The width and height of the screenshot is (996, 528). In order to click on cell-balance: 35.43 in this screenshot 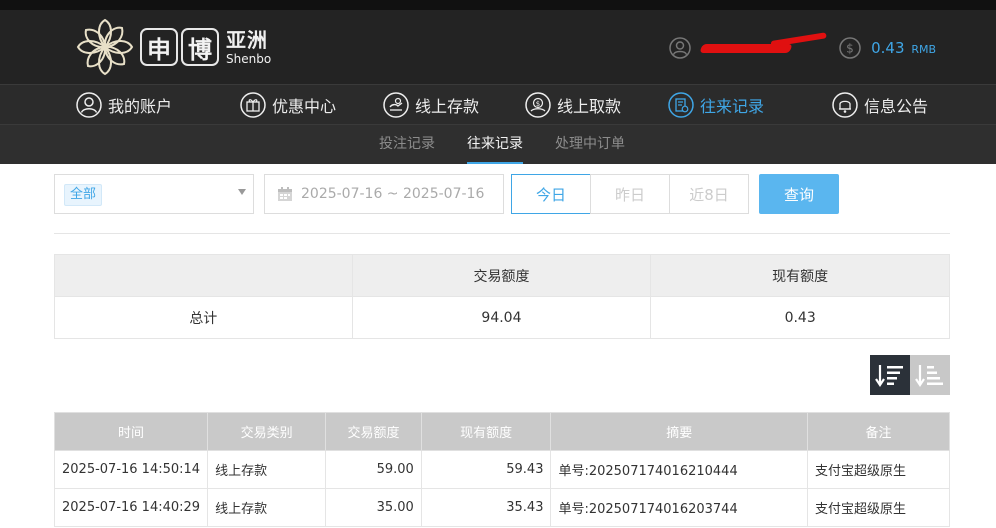, I will do `click(486, 507)`.